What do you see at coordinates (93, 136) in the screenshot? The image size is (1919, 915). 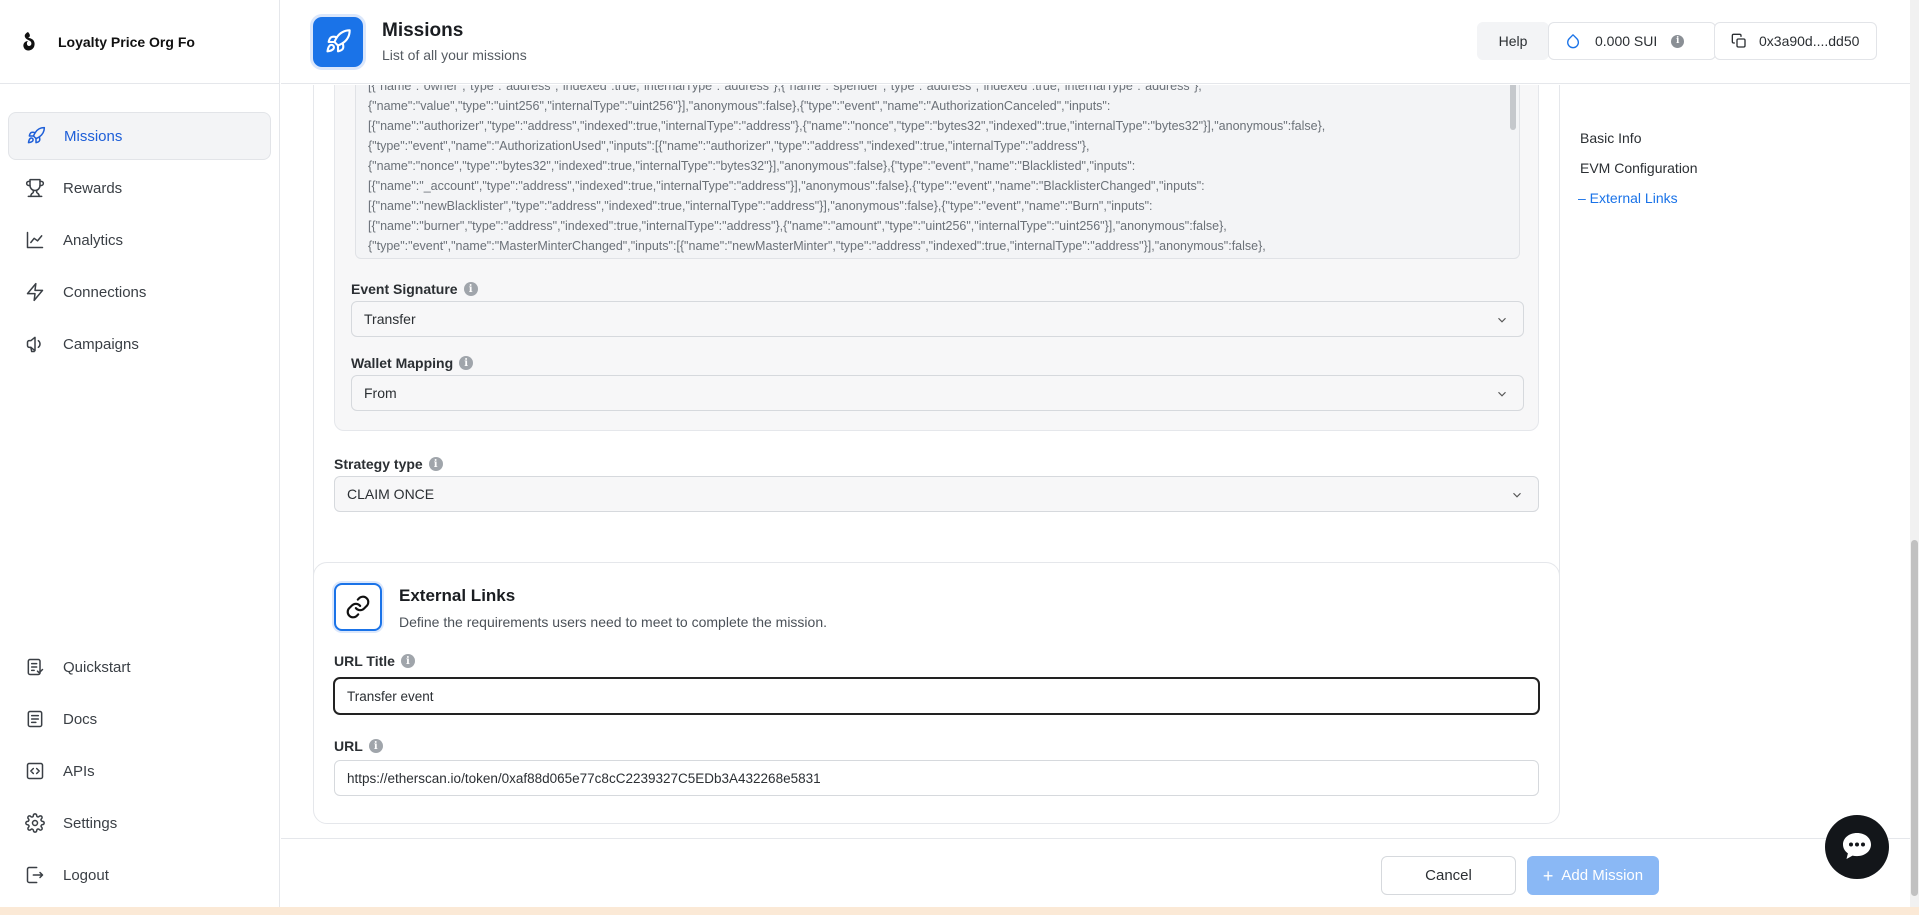 I see `nav-label: Missions` at bounding box center [93, 136].